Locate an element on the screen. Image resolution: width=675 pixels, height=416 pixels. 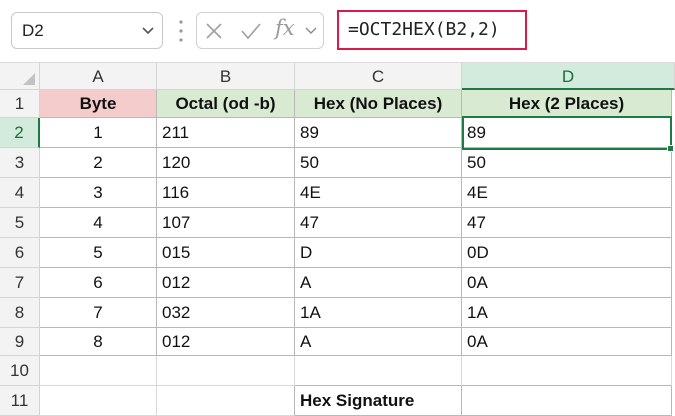
table-cell-hex: 4E is located at coordinates (378, 193).